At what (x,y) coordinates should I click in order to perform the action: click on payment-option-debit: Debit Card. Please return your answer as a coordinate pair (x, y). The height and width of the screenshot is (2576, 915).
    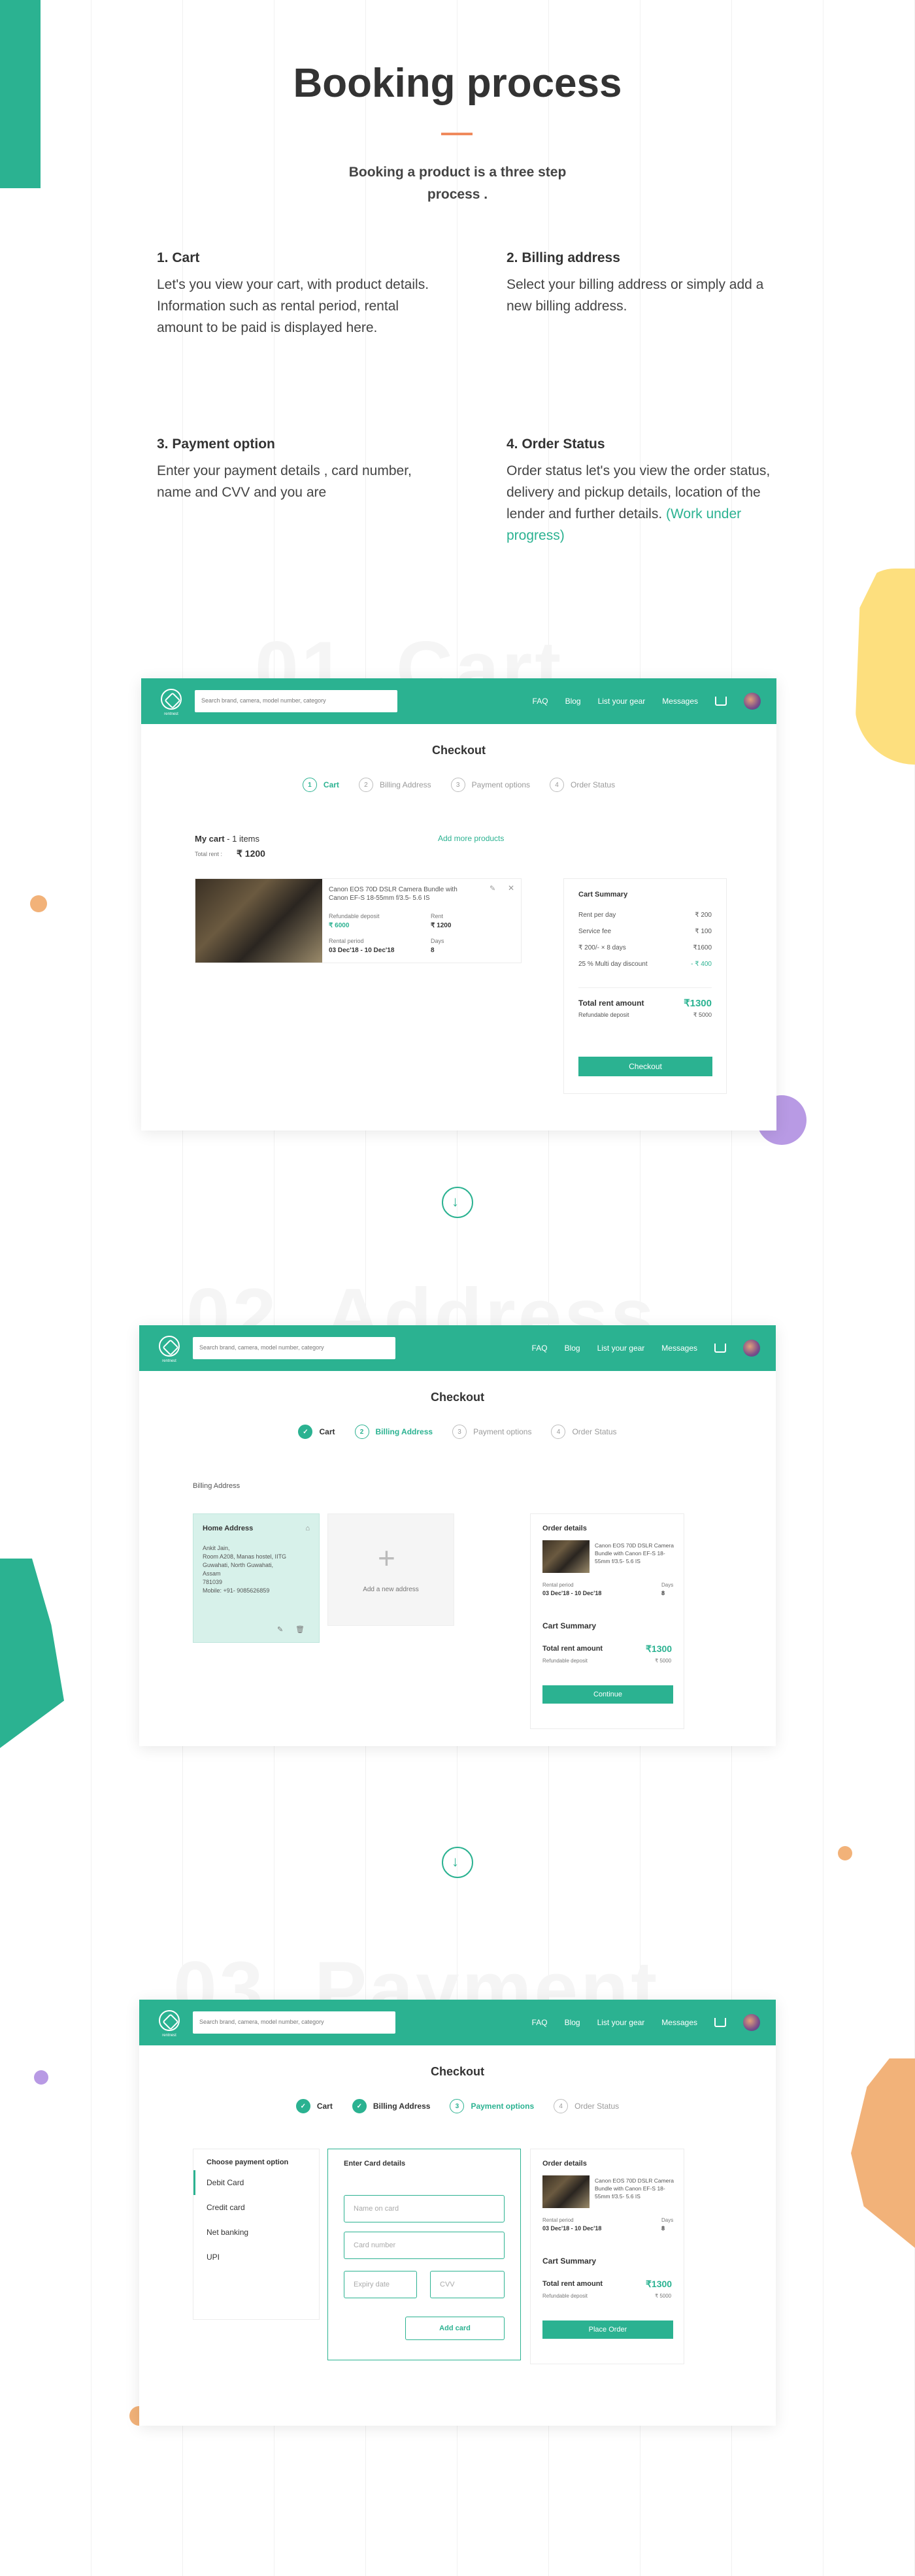
    Looking at the image, I should click on (256, 2182).